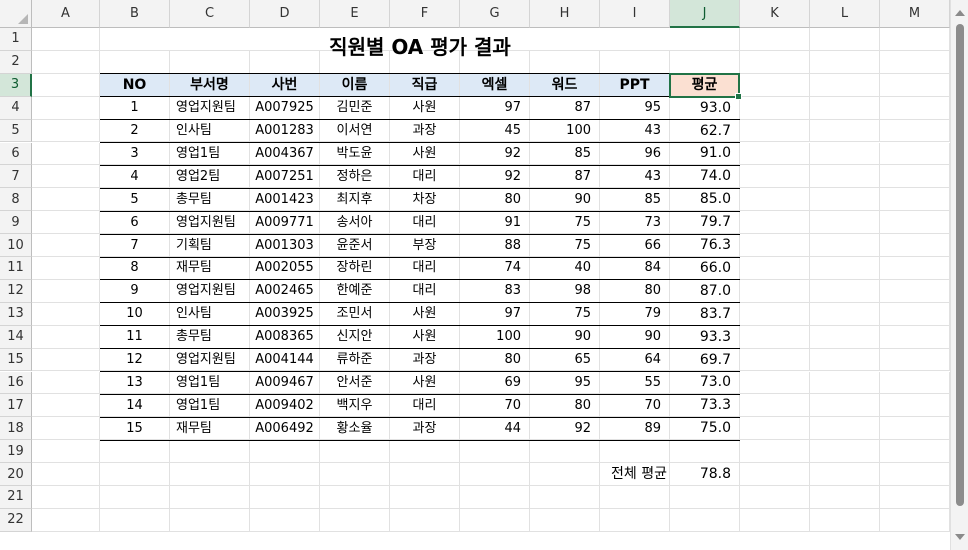 This screenshot has width=968, height=550. What do you see at coordinates (210, 497) in the screenshot?
I see `cell-c21` at bounding box center [210, 497].